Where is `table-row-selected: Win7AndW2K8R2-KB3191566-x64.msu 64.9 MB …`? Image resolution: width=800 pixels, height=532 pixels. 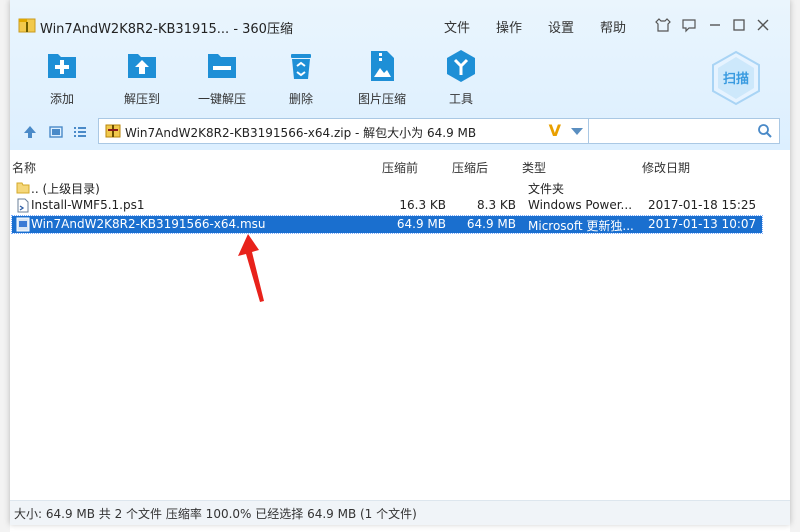 table-row-selected: Win7AndW2K8R2-KB3191566-x64.msu 64.9 MB … is located at coordinates (387, 224).